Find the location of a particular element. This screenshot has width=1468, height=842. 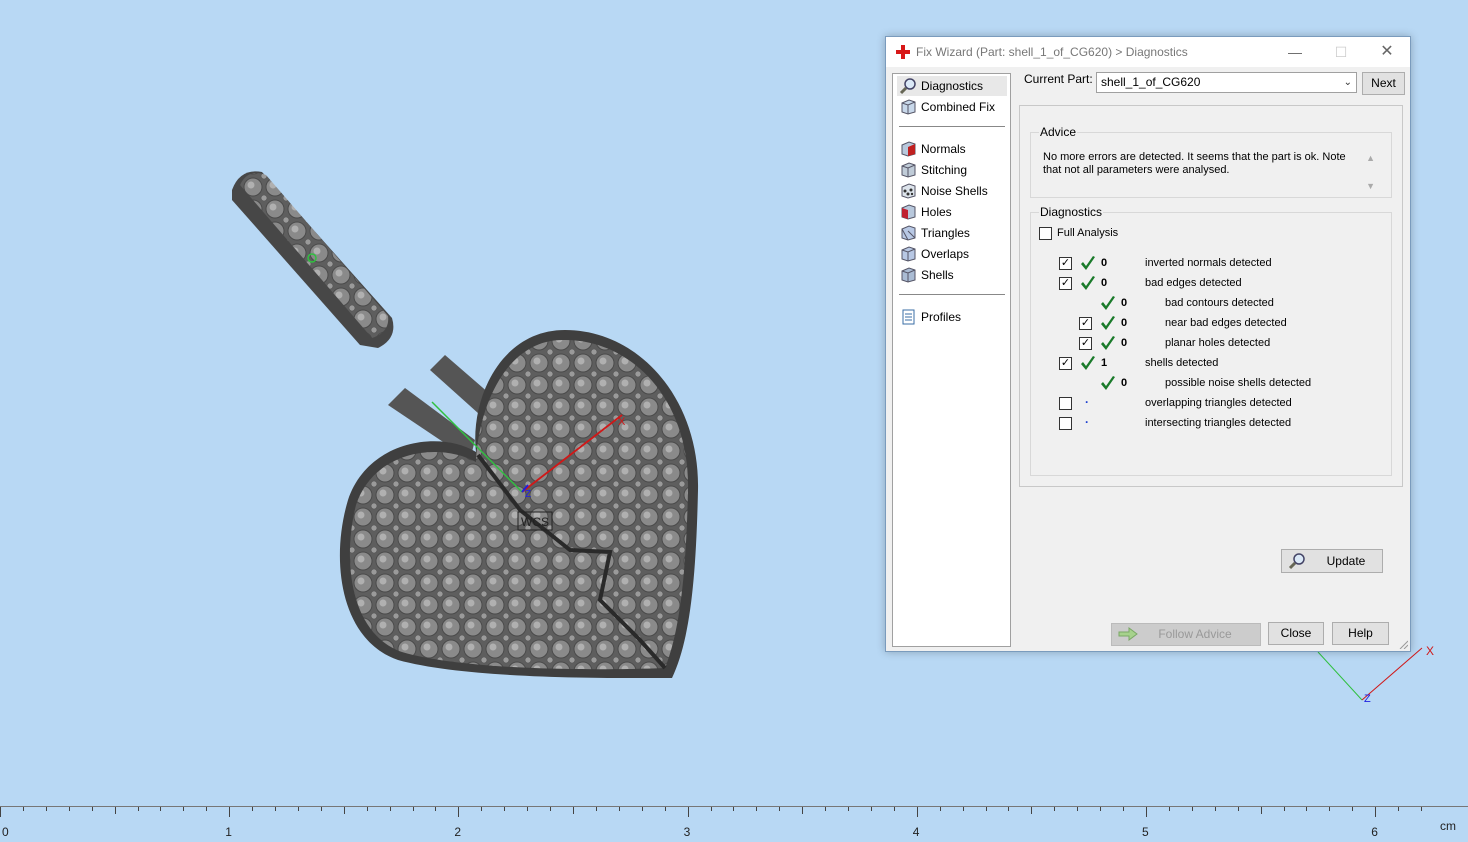

diagnostic-row: 0 possible noise shells detected is located at coordinates (1211, 384).